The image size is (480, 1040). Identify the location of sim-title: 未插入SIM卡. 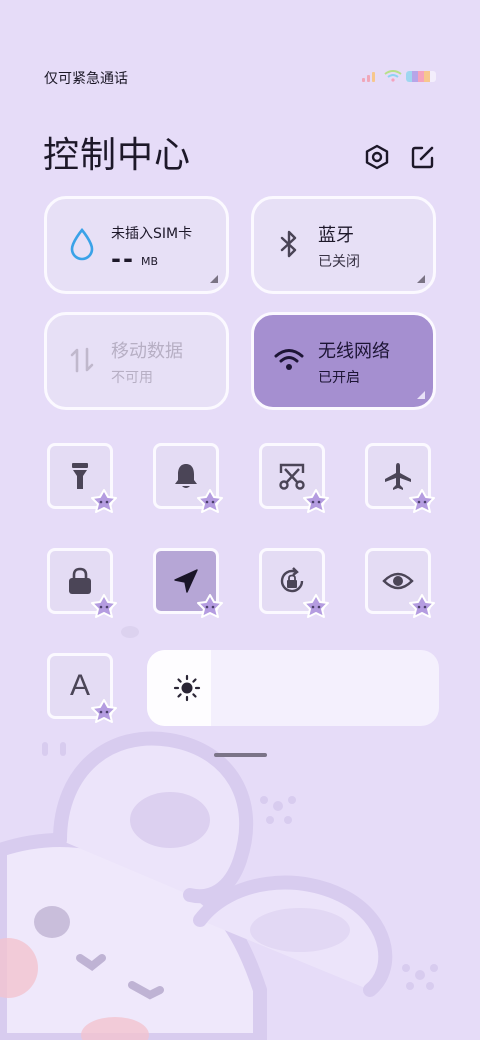
(152, 234).